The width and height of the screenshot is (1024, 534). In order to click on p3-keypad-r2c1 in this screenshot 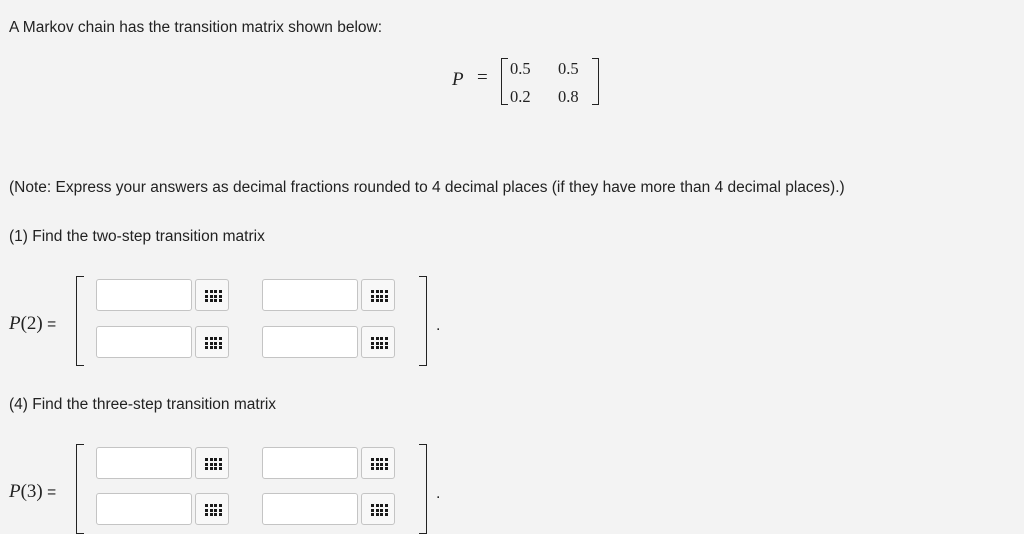, I will do `click(212, 509)`.